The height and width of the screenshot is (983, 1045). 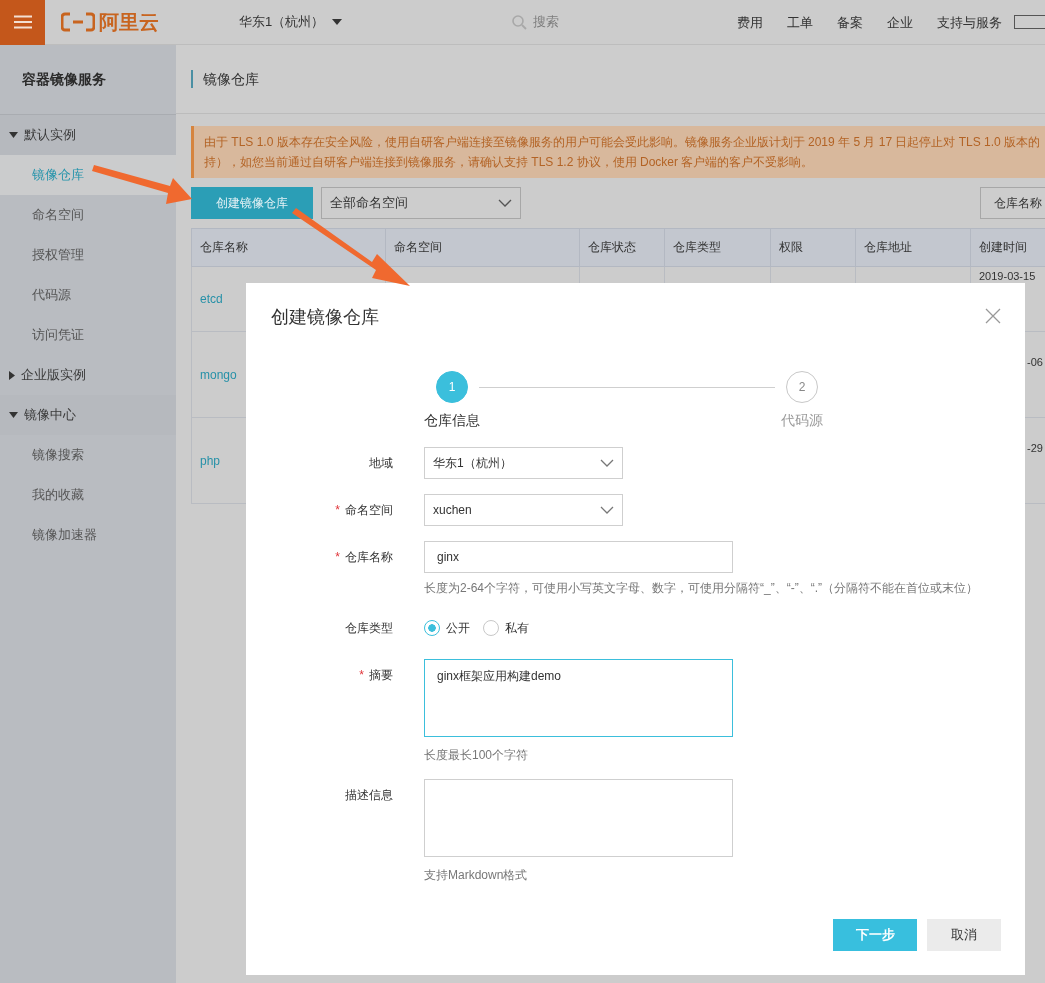 I want to click on namespace-select: 全部命名空间, so click(x=421, y=203).